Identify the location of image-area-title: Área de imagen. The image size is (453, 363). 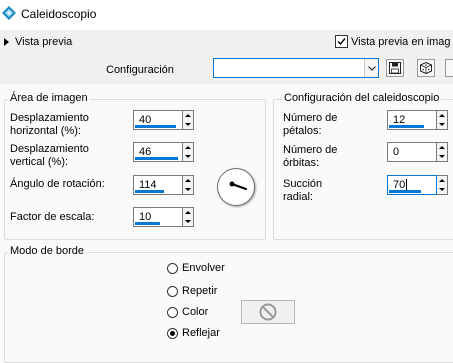
(49, 98).